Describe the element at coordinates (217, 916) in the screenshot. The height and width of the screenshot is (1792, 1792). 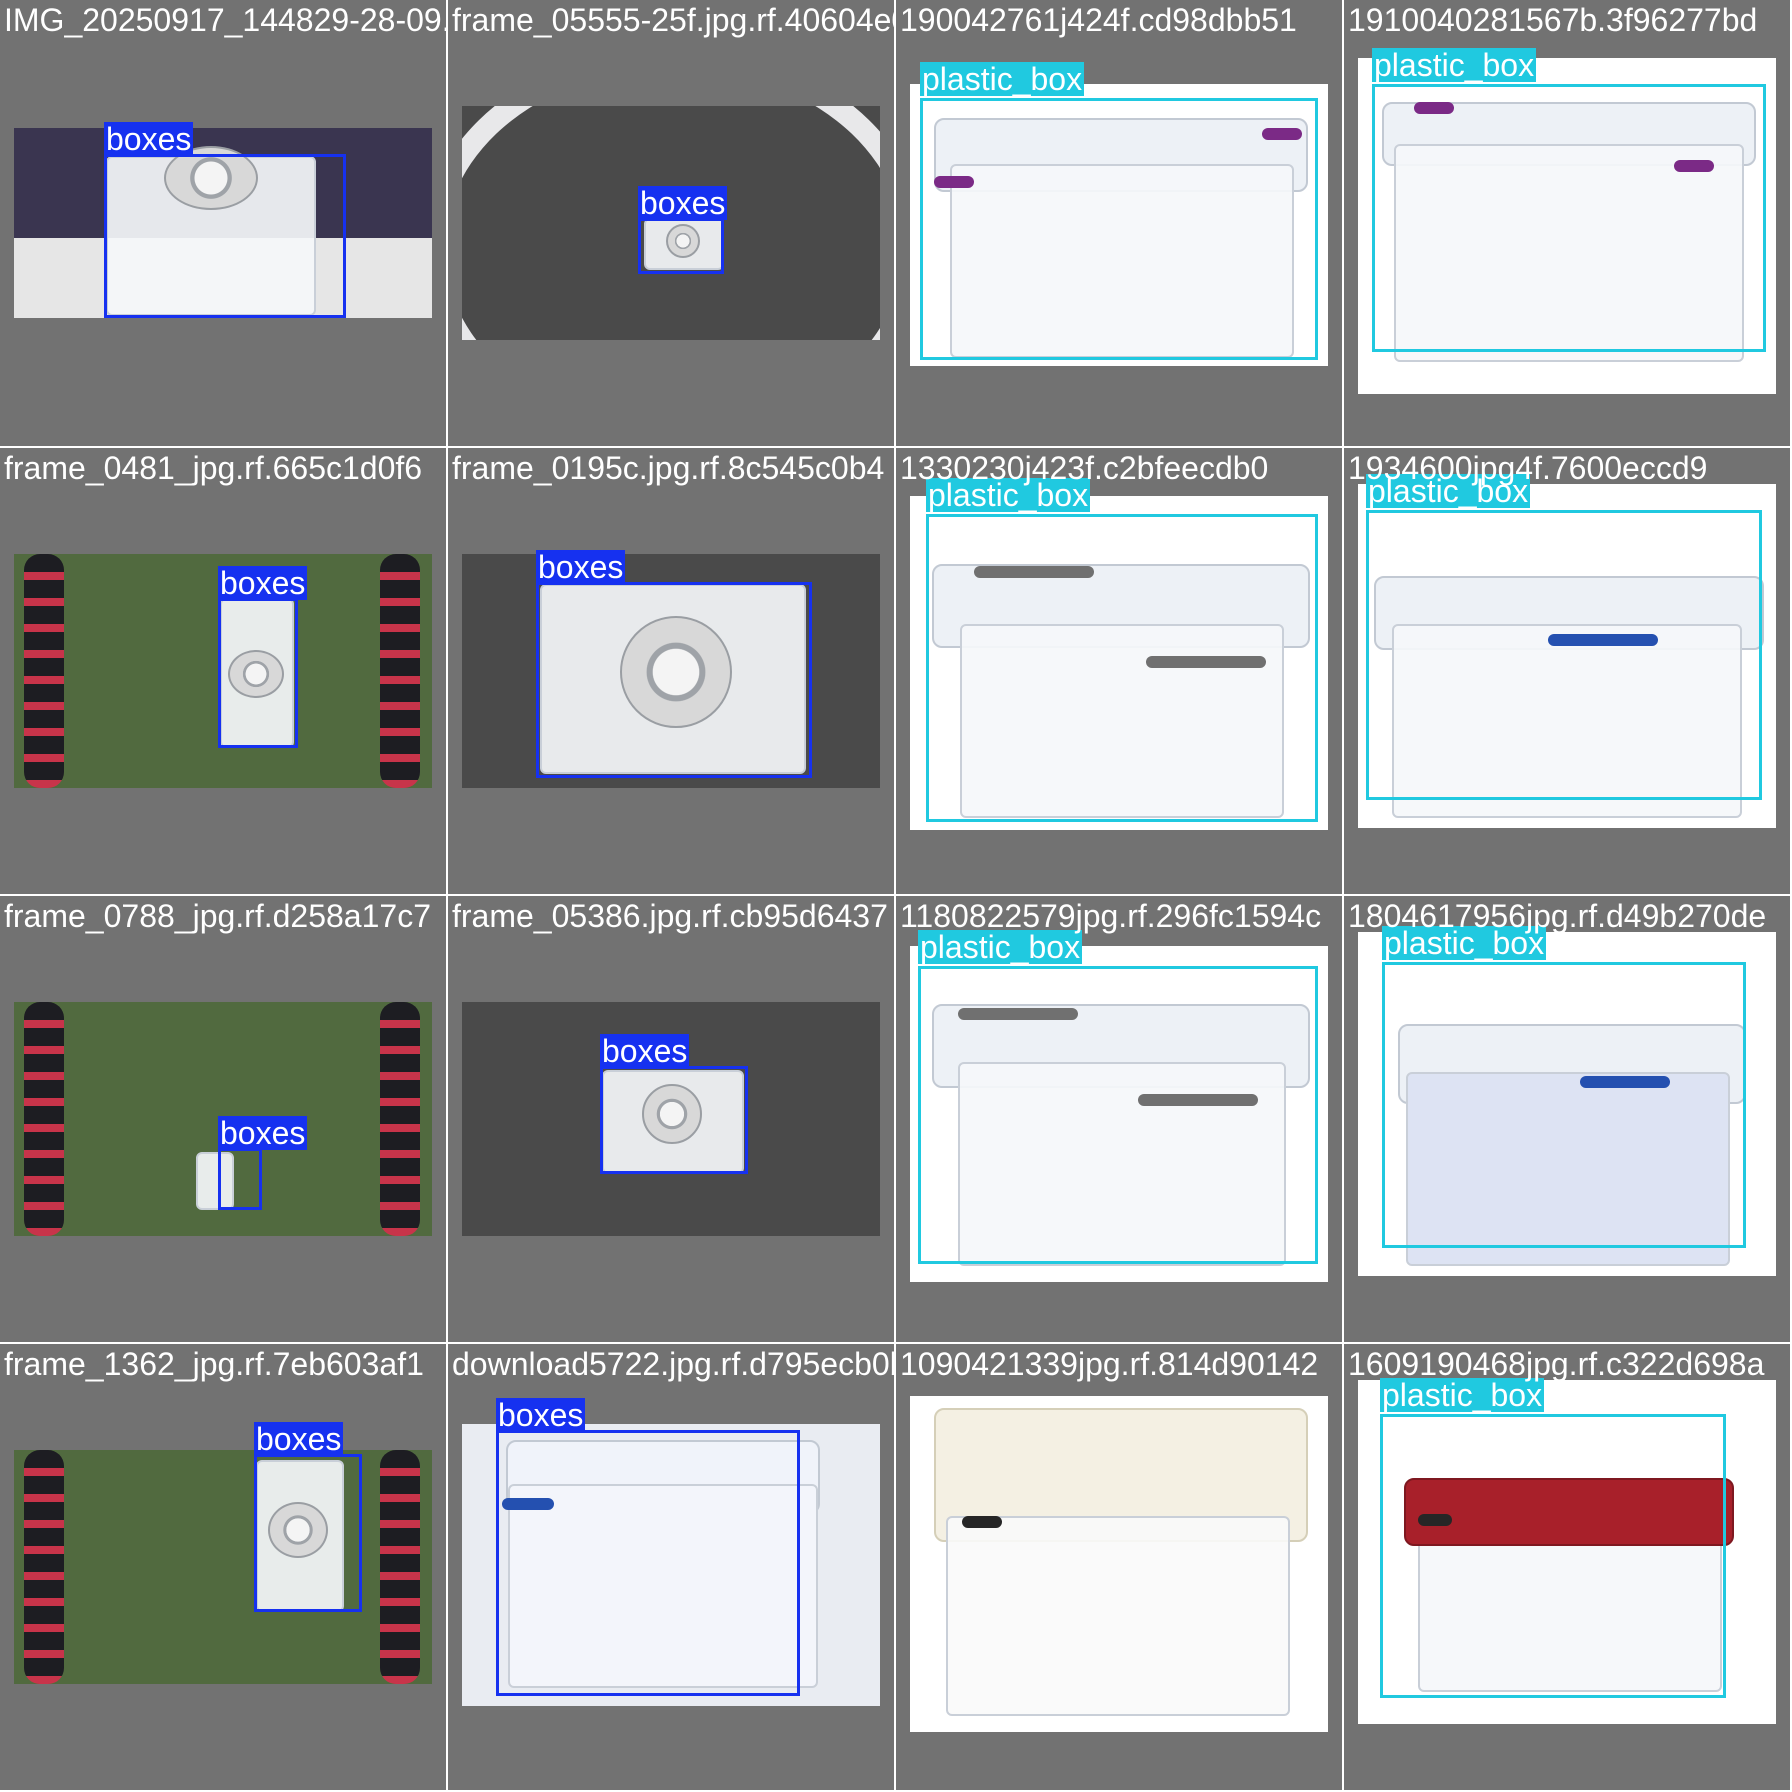
I see `tile-filename: frame_0788_jpg.rf.d258a17c7` at that location.